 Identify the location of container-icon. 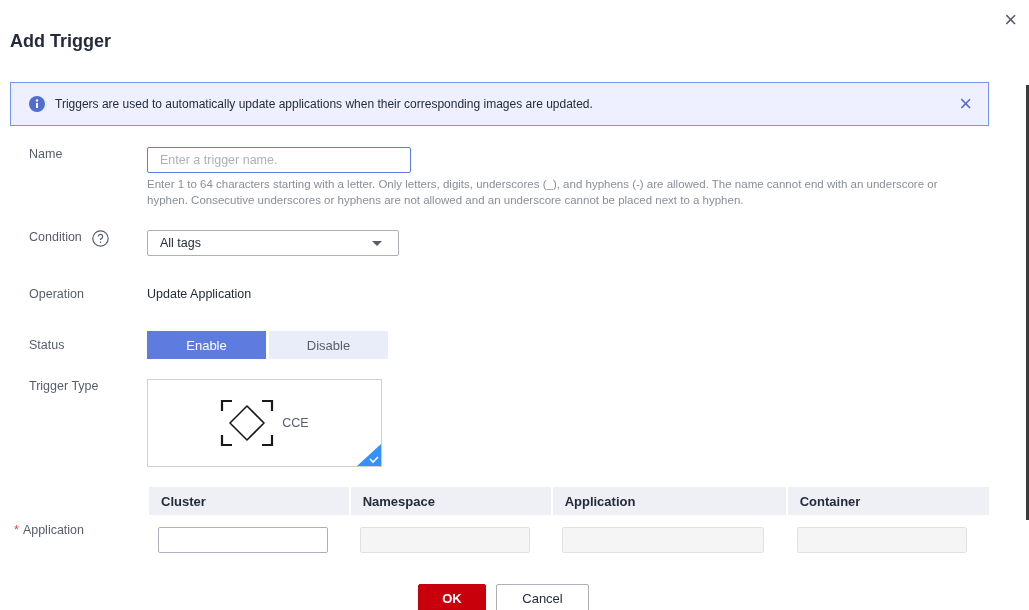
(247, 423).